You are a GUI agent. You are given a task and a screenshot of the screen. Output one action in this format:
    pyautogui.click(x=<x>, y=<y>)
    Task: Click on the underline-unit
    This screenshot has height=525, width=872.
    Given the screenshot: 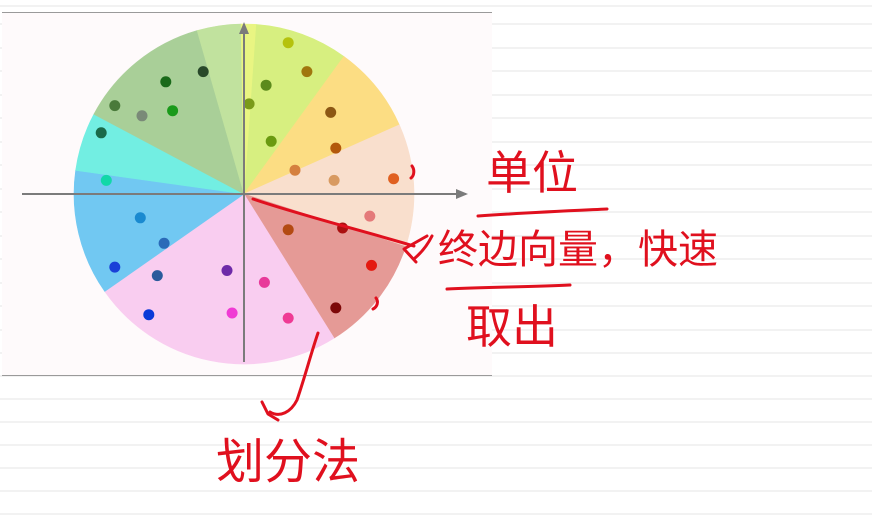 What is the action you would take?
    pyautogui.click(x=542, y=212)
    